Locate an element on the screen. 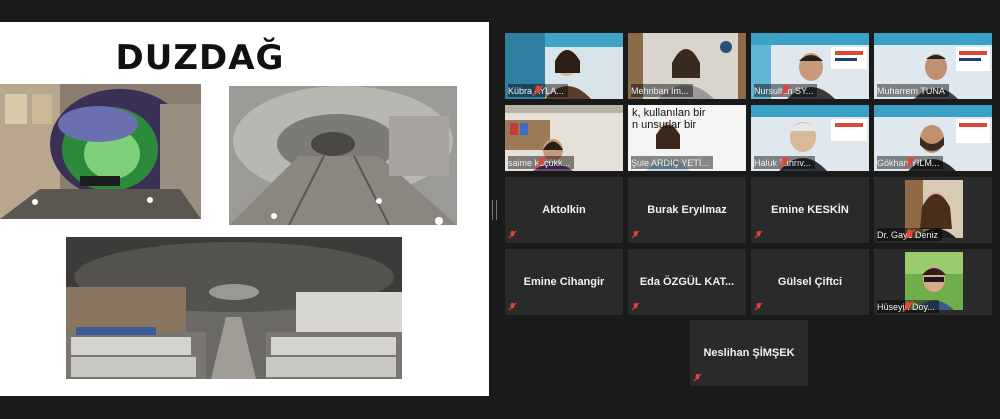 This screenshot has height=419, width=1000. participant-name: Aktolkin is located at coordinates (564, 210).